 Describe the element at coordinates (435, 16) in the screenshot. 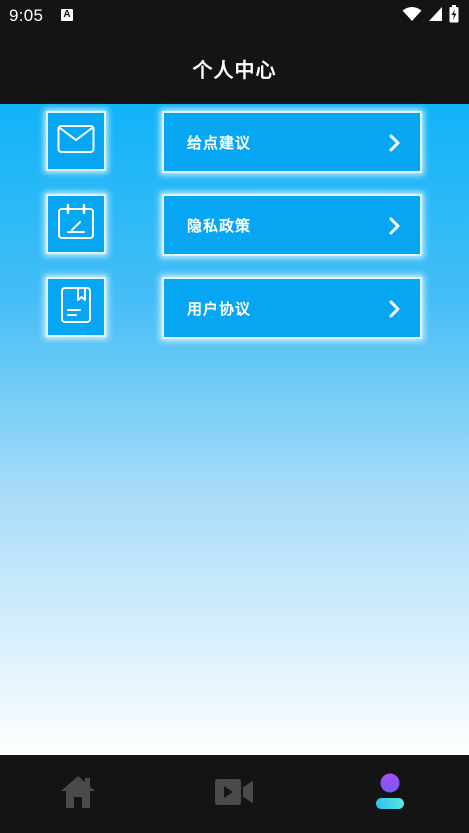

I see `signal-icon` at that location.